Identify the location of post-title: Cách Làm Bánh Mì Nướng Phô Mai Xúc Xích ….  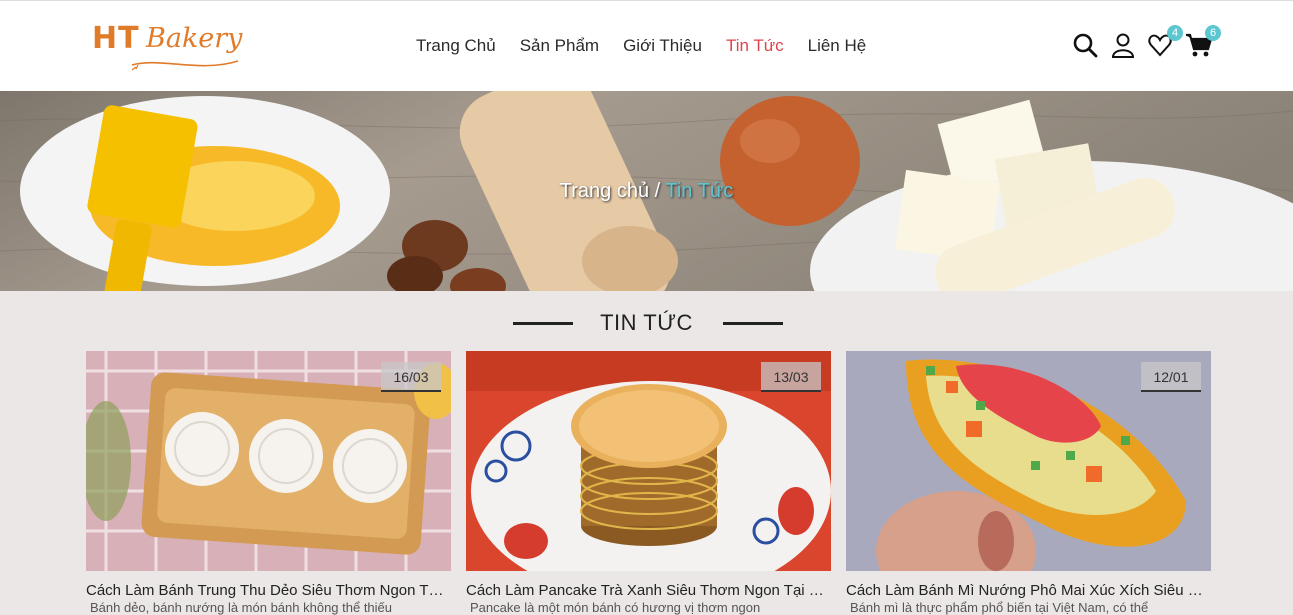
(1028, 590).